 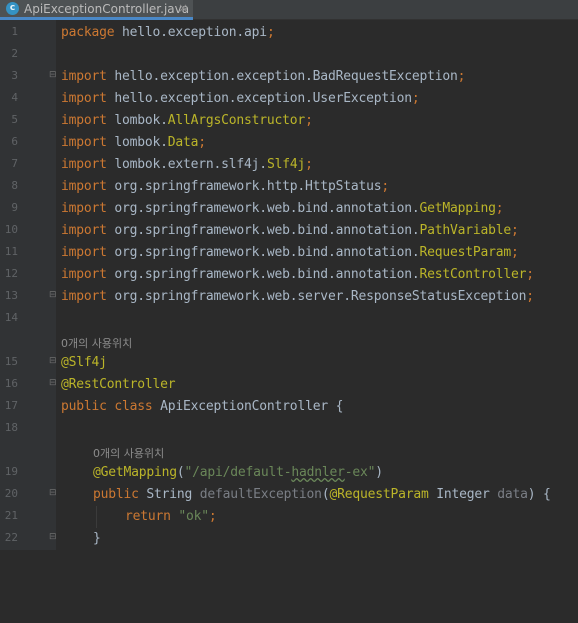 What do you see at coordinates (11, 493) in the screenshot?
I see `line-number: 20` at bounding box center [11, 493].